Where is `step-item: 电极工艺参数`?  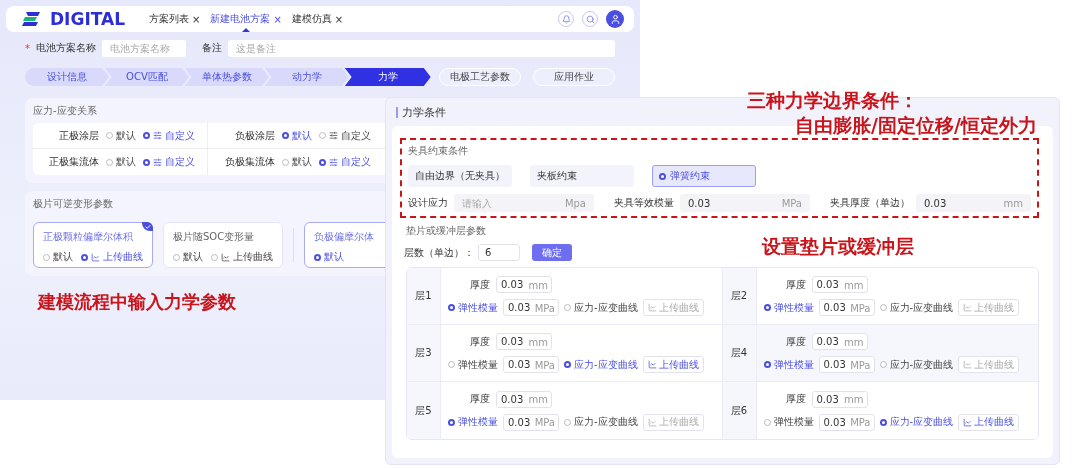 step-item: 电极工艺参数 is located at coordinates (479, 77).